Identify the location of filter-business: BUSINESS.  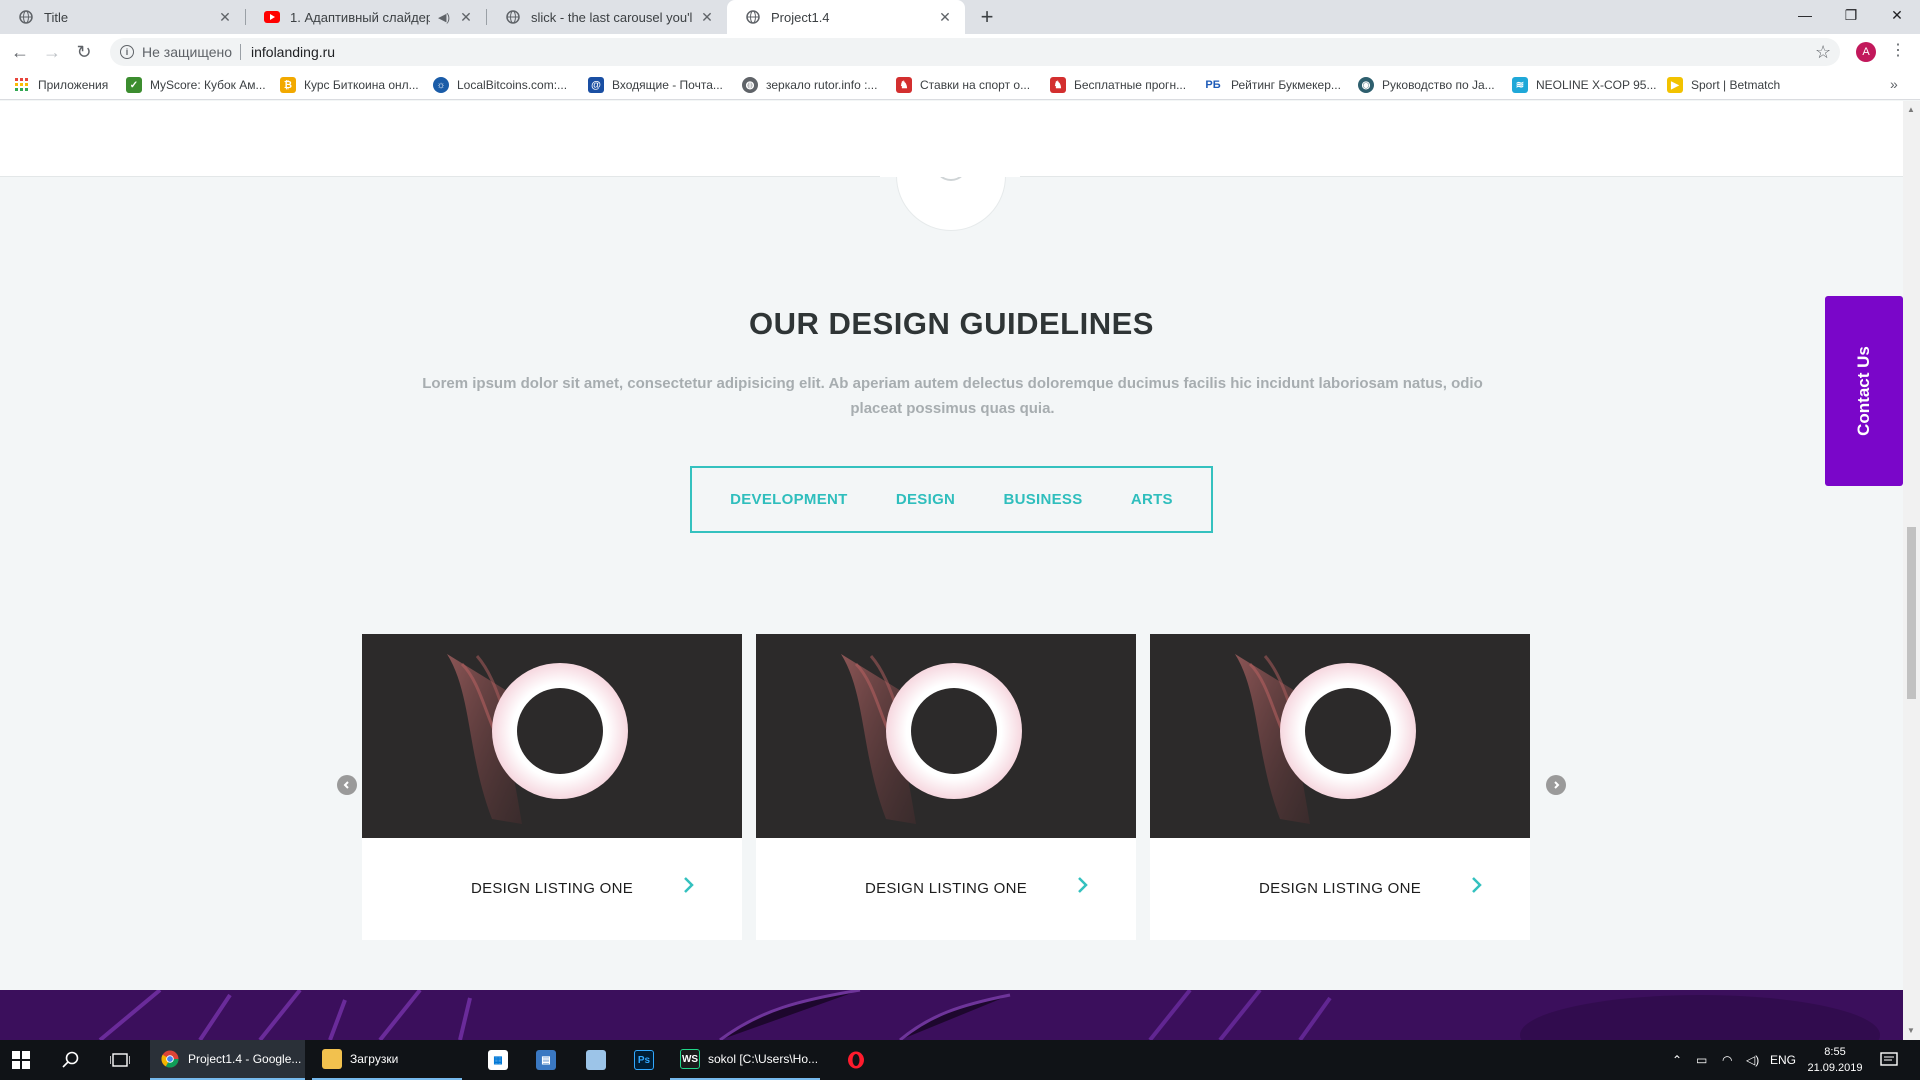
(1042, 499).